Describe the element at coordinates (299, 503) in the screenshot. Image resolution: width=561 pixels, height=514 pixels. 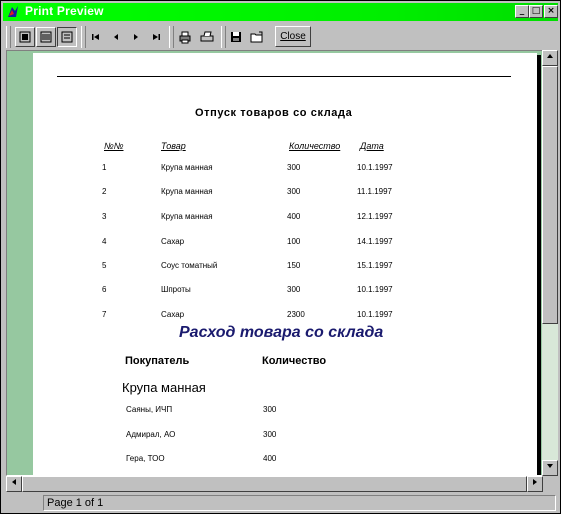
I see `page-indicator: Page 1 of 1` at that location.